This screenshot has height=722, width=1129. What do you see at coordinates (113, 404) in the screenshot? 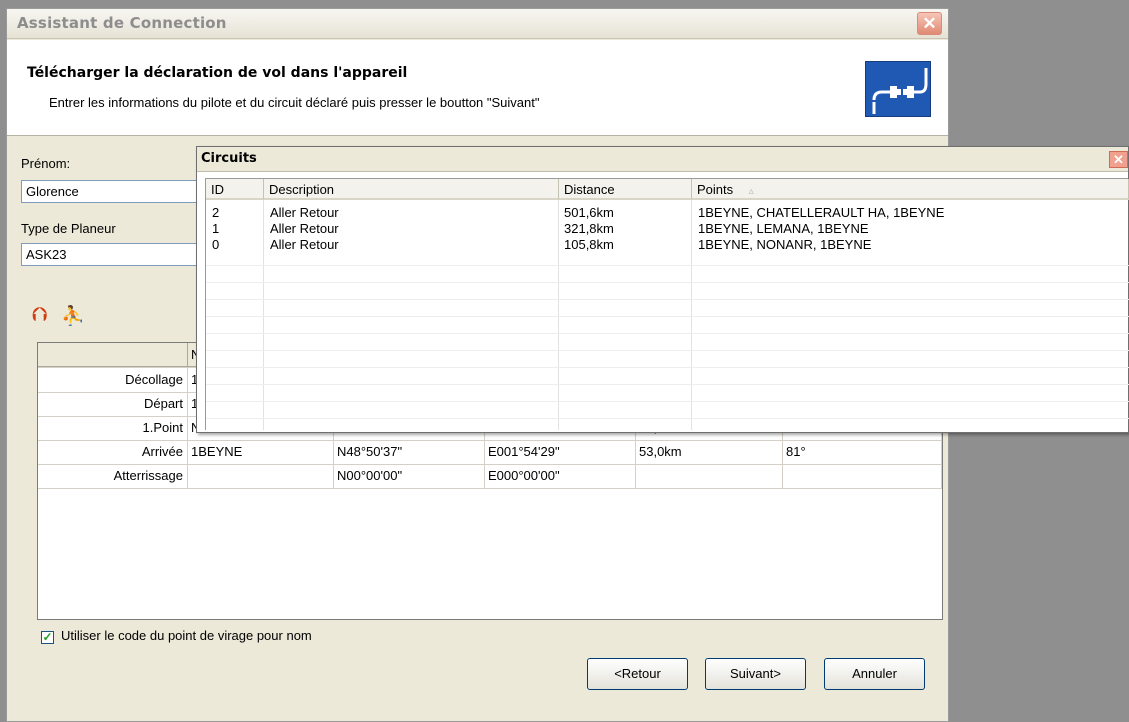
I see `row-label: Départ` at bounding box center [113, 404].